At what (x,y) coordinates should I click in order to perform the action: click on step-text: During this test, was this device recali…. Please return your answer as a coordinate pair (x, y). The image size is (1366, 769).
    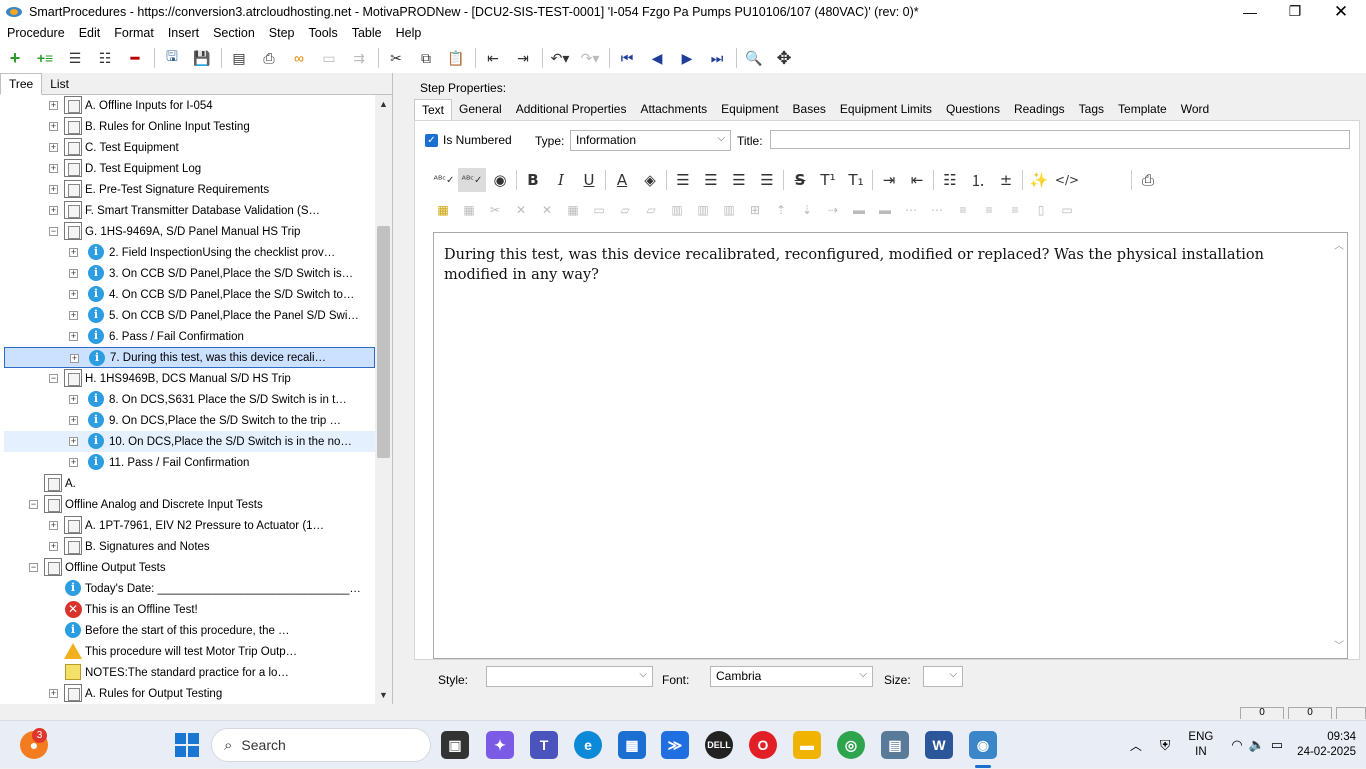
    Looking at the image, I should click on (886, 265).